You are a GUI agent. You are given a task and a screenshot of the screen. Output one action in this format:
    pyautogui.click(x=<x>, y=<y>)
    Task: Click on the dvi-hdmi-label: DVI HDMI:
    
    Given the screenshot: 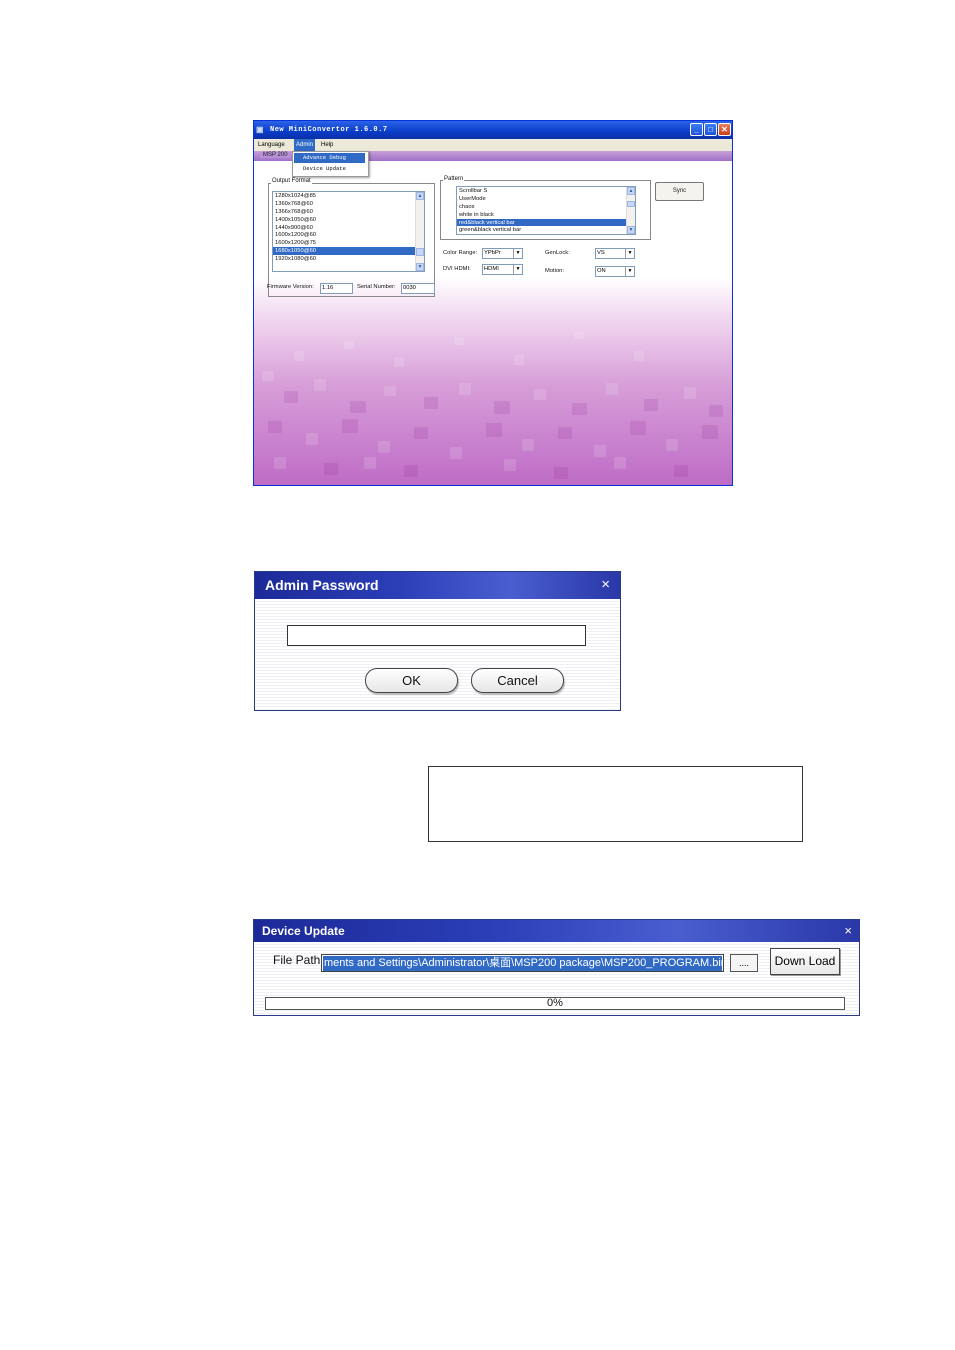 What is the action you would take?
    pyautogui.click(x=457, y=269)
    